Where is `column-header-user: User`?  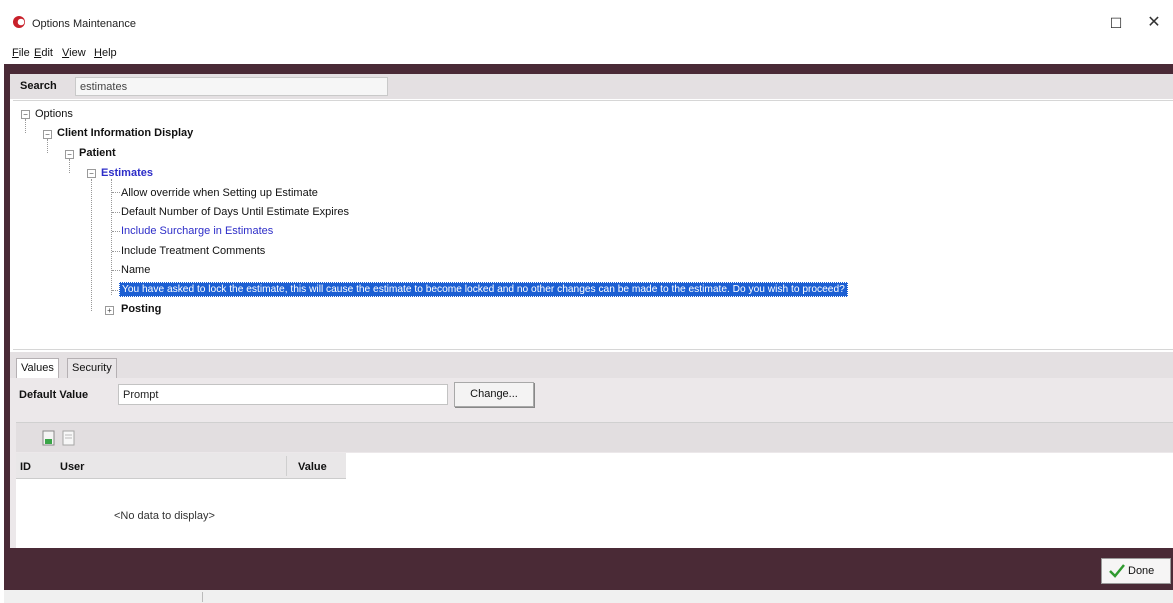 column-header-user: User is located at coordinates (72, 467).